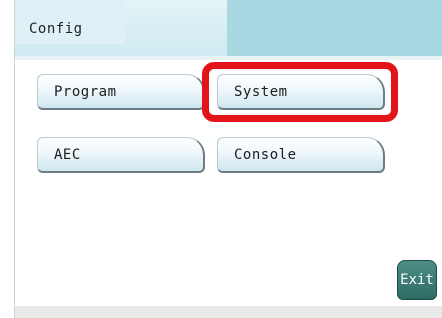 The height and width of the screenshot is (318, 442). I want to click on header-divider, so click(228, 58).